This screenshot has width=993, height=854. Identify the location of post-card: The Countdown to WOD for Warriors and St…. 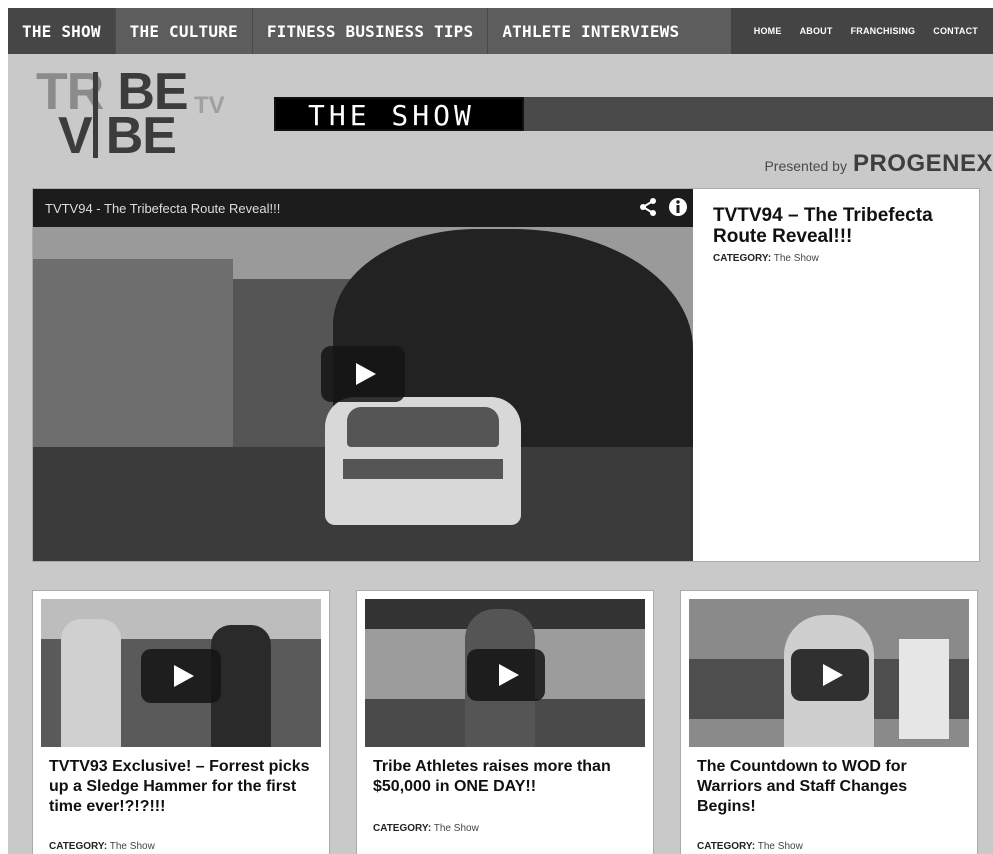
(829, 722).